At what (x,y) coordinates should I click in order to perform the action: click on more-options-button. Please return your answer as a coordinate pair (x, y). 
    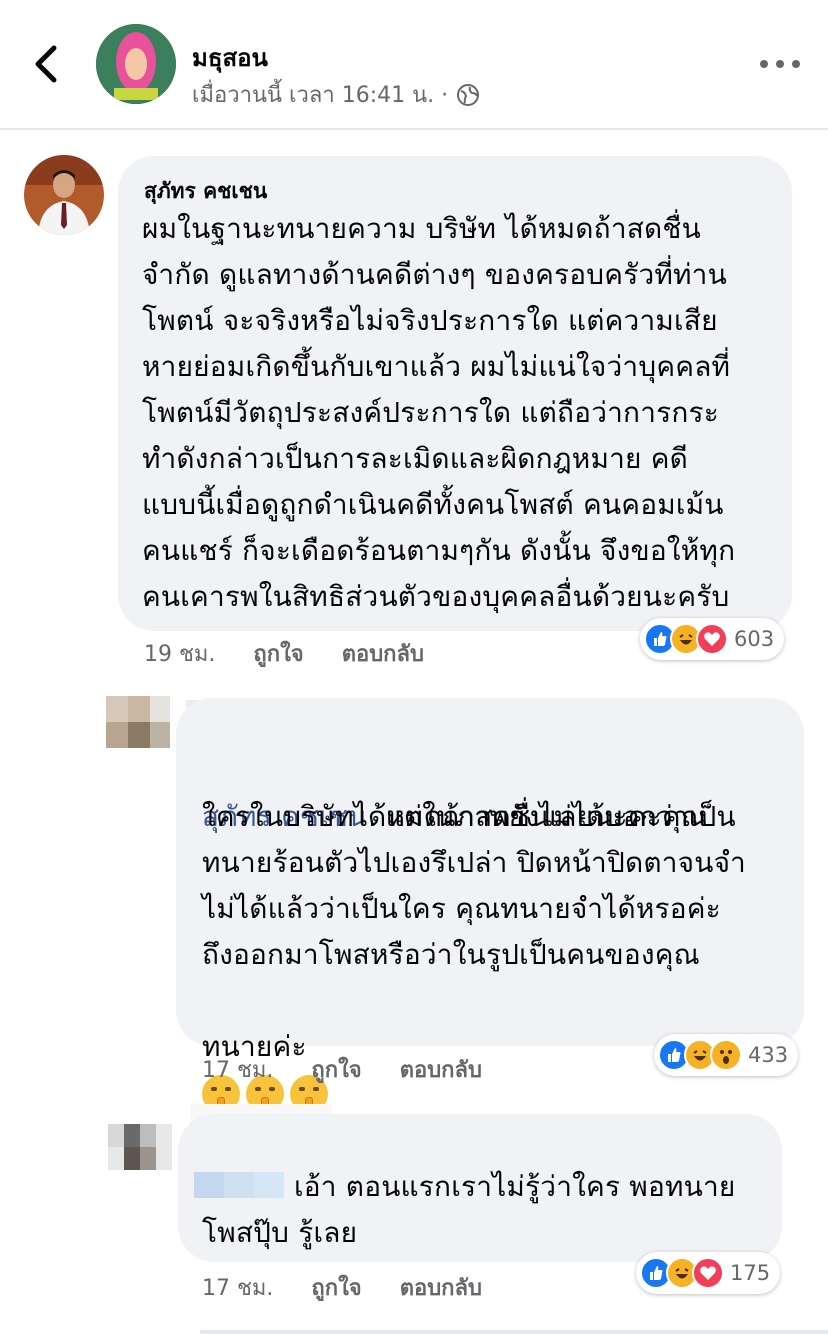
    Looking at the image, I should click on (780, 64).